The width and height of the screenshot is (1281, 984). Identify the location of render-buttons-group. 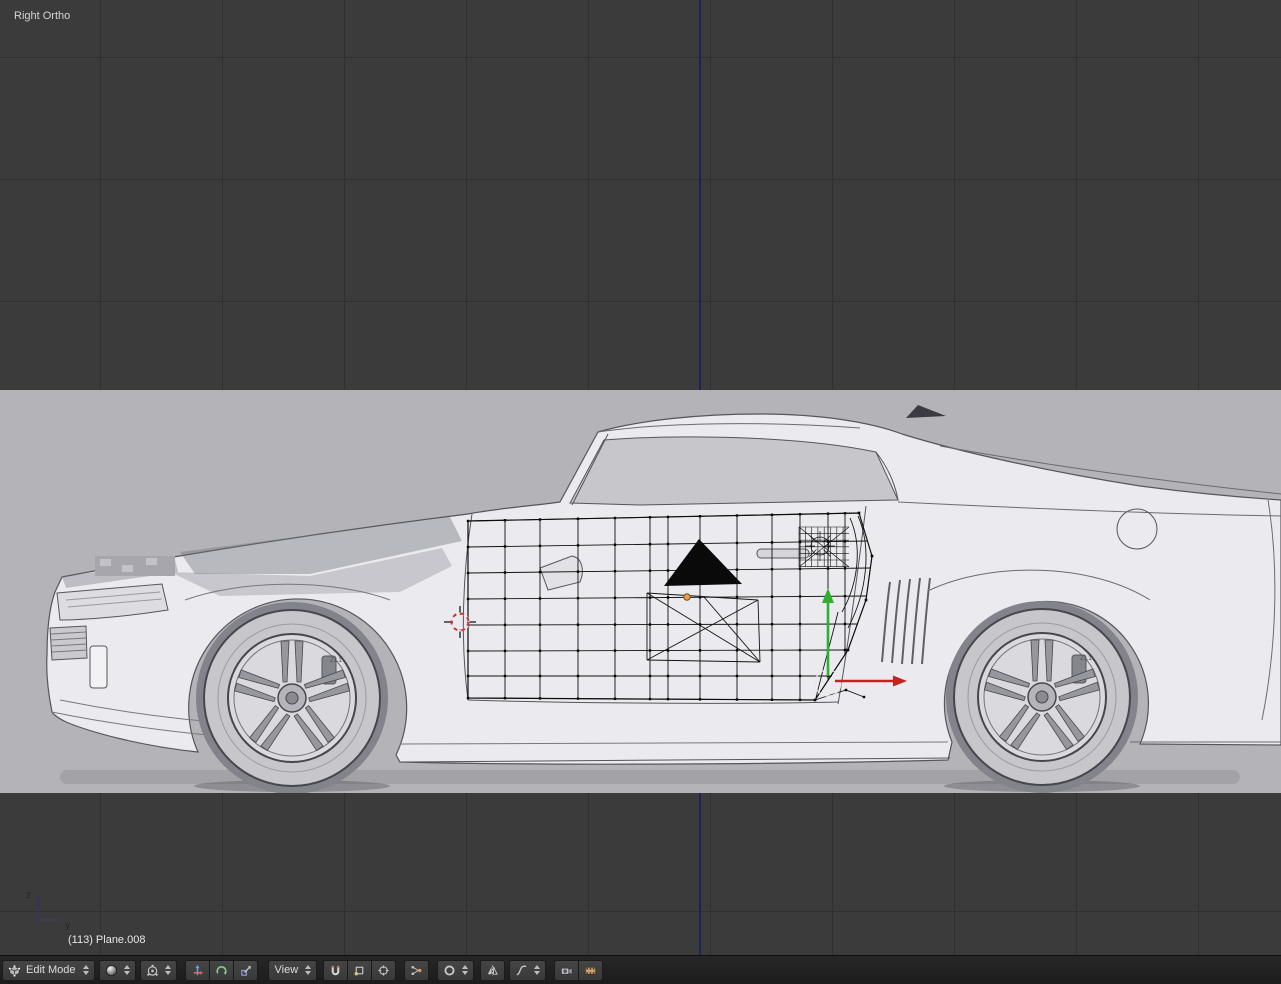
(579, 970).